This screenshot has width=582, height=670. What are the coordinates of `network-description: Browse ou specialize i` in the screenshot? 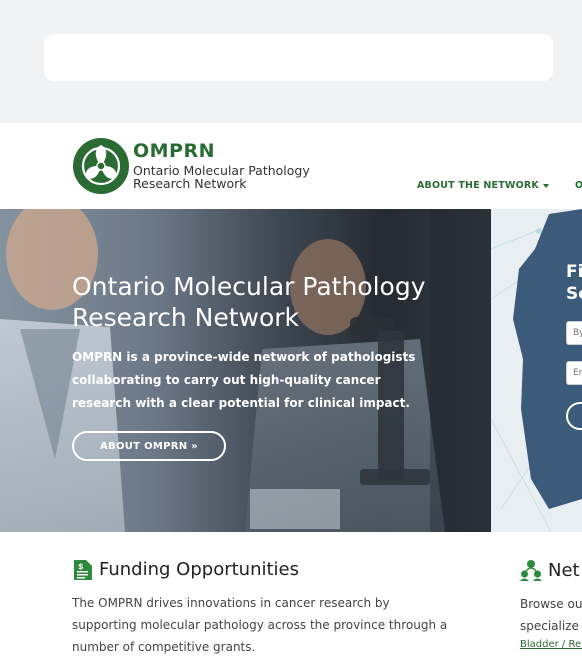 It's located at (551, 615).